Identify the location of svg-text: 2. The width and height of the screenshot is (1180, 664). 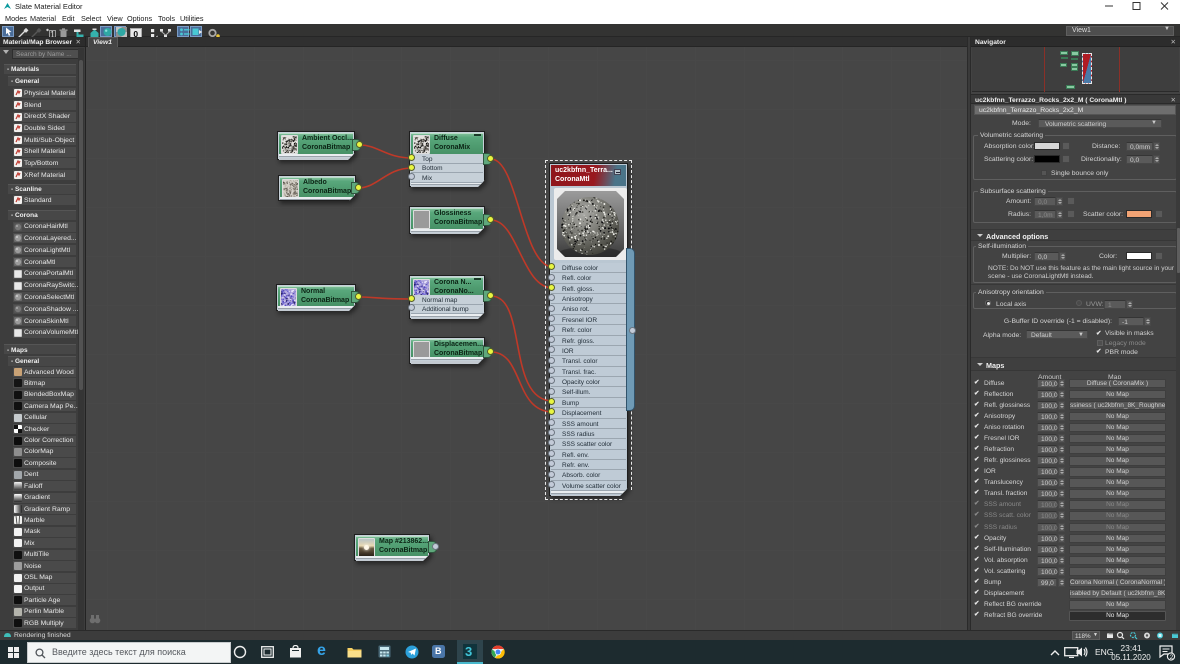
(1172, 657).